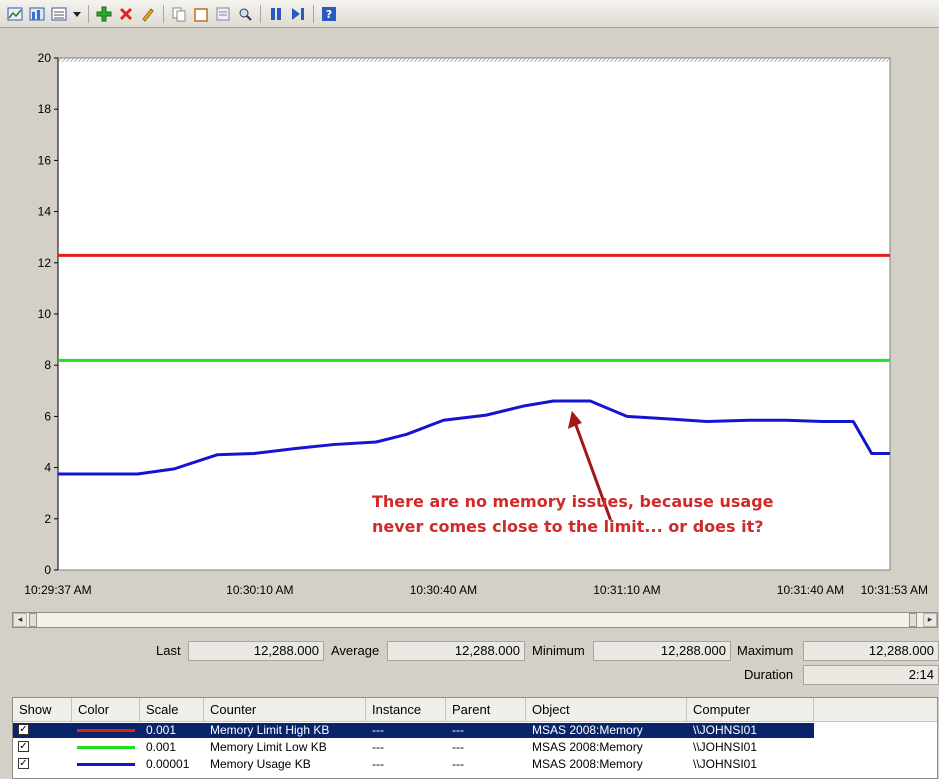 This screenshot has width=939, height=779. I want to click on column-header-show: Show, so click(42, 709).